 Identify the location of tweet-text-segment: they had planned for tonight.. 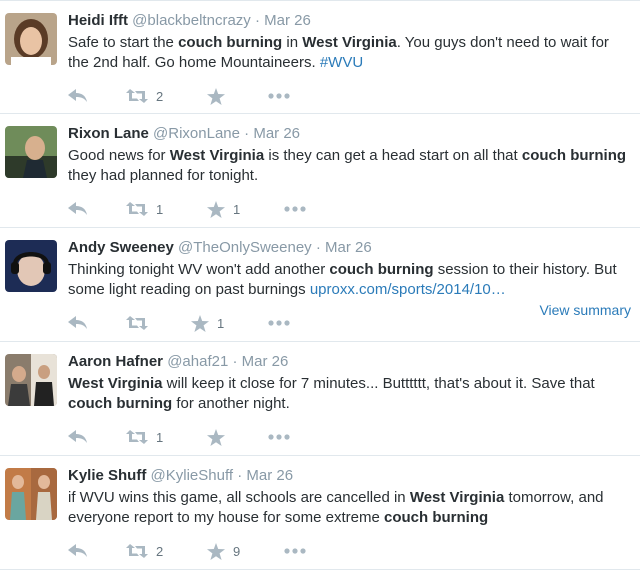
(163, 175).